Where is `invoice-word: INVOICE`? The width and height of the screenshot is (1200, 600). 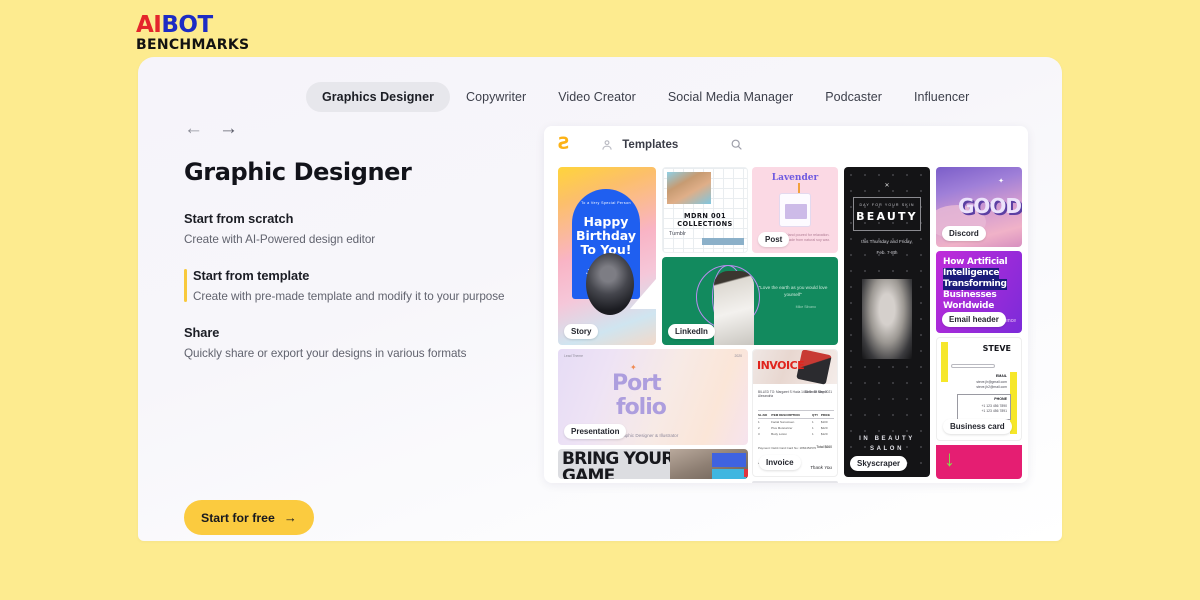
invoice-word: INVOICE is located at coordinates (781, 365).